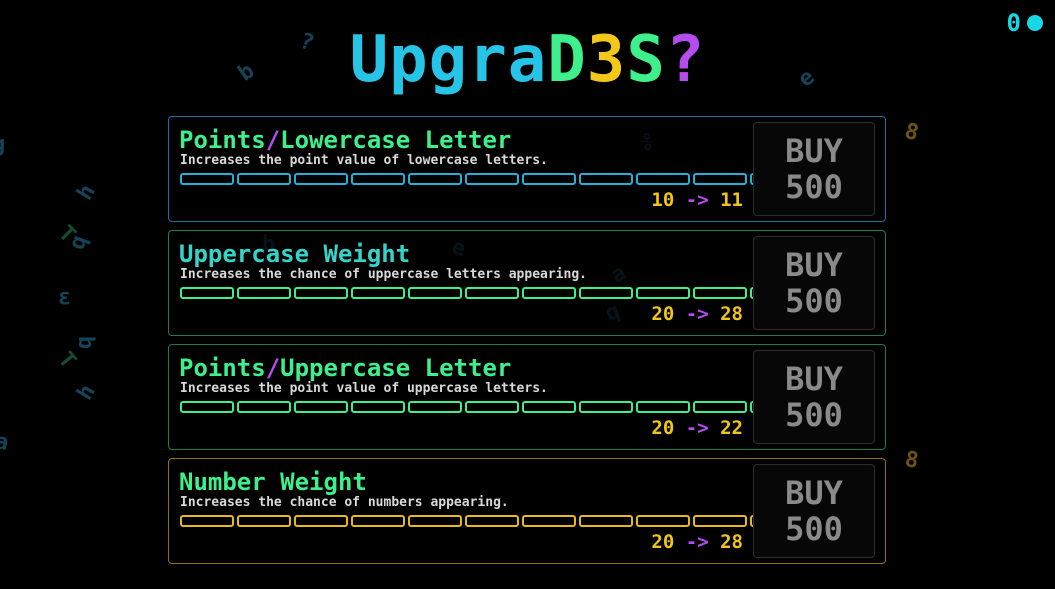  Describe the element at coordinates (345, 140) in the screenshot. I see `upgrade-name: Points/Lowercase Letter` at that location.